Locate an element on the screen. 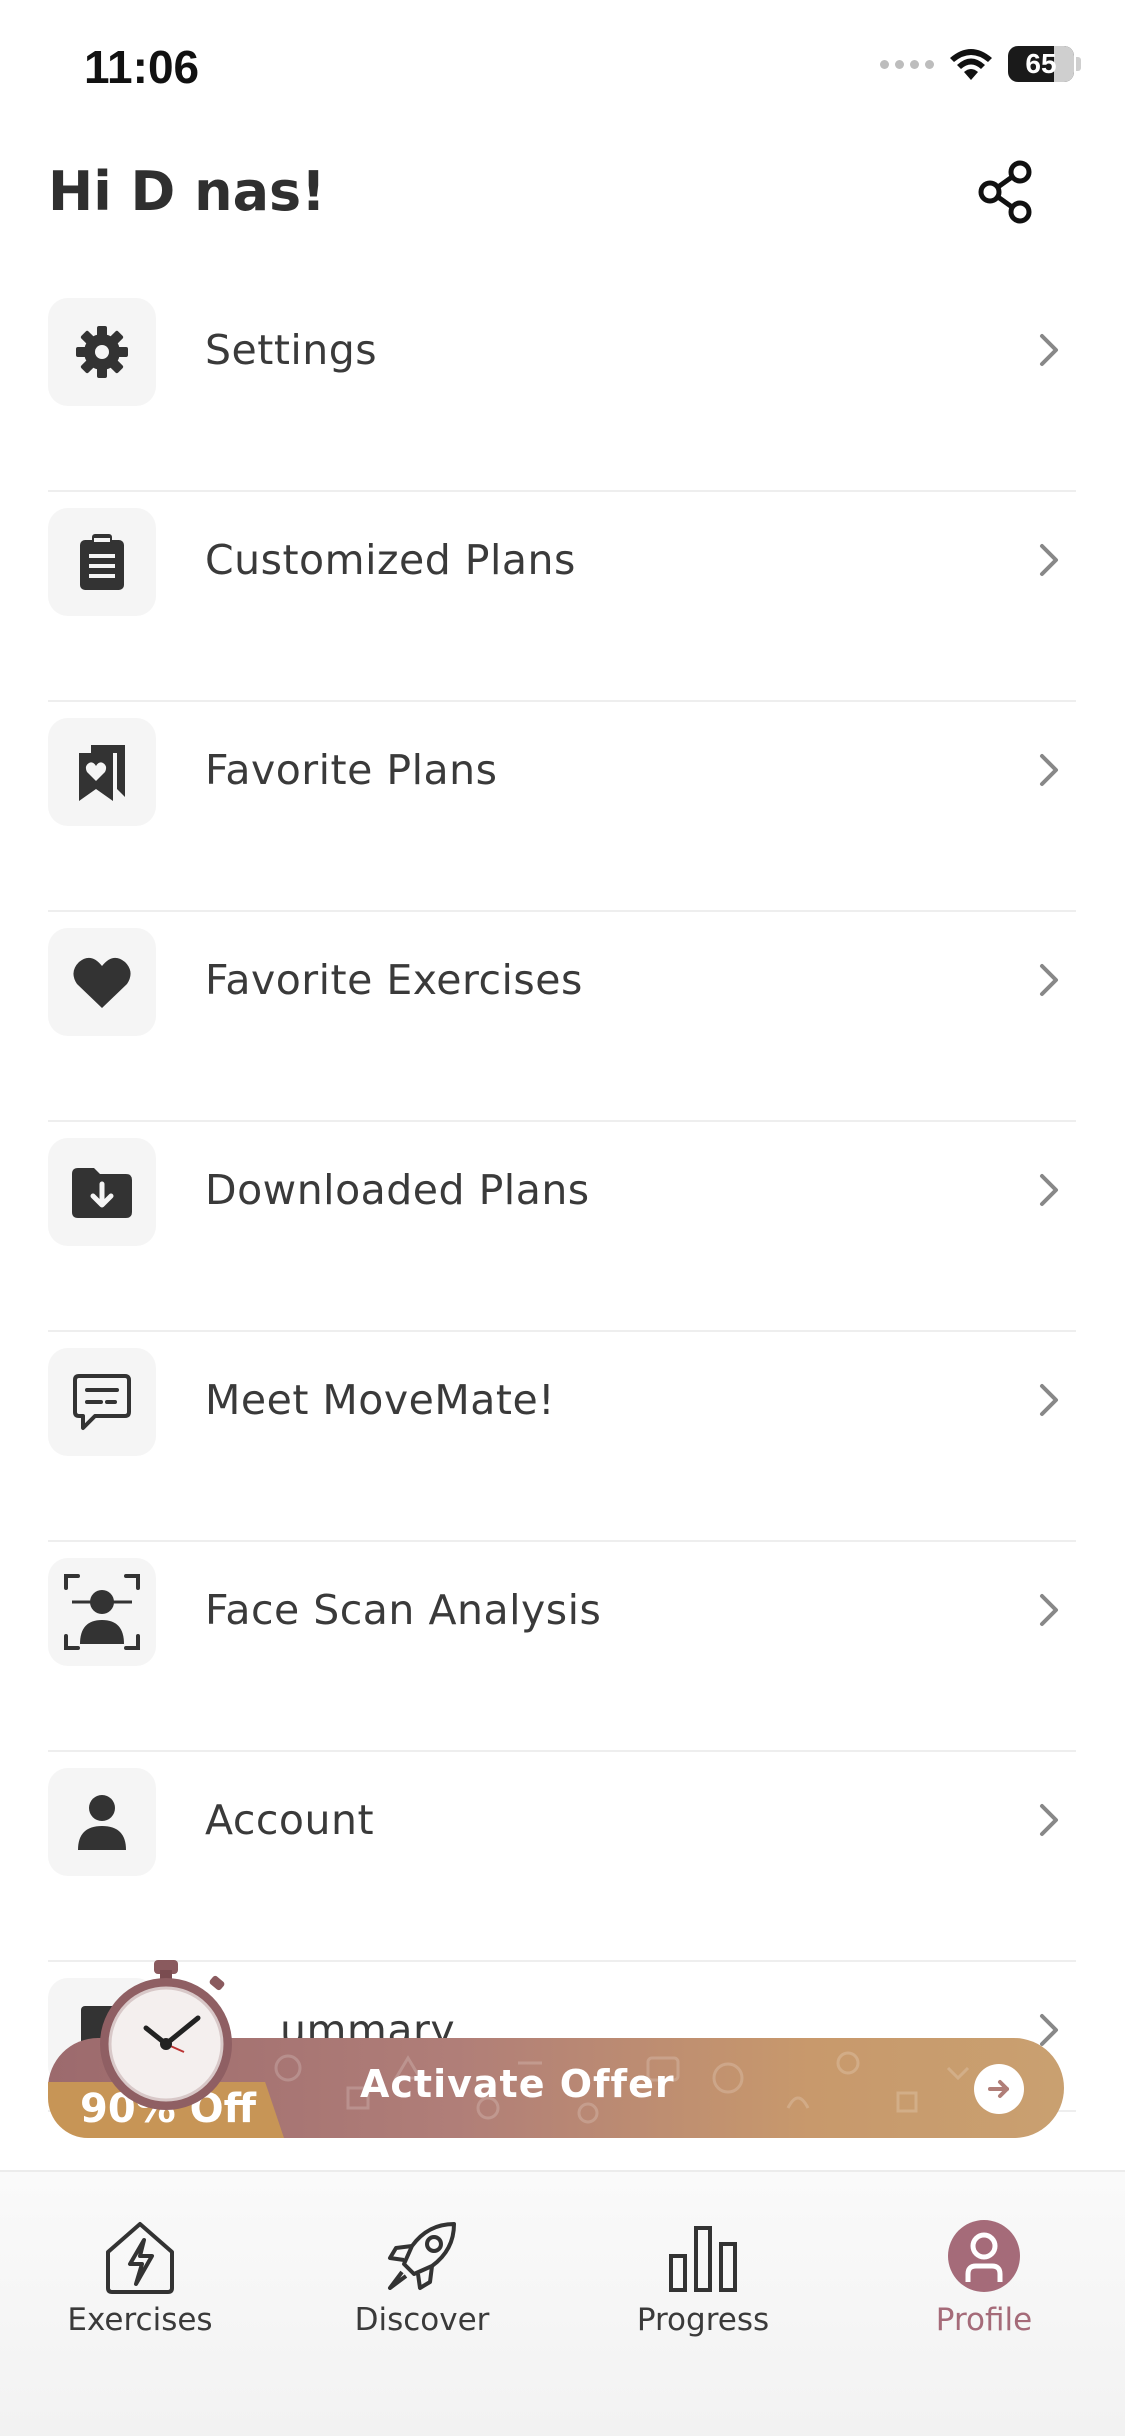 The height and width of the screenshot is (2436, 1125). menu-item-customized-plans: Customized Plans is located at coordinates (562, 597).